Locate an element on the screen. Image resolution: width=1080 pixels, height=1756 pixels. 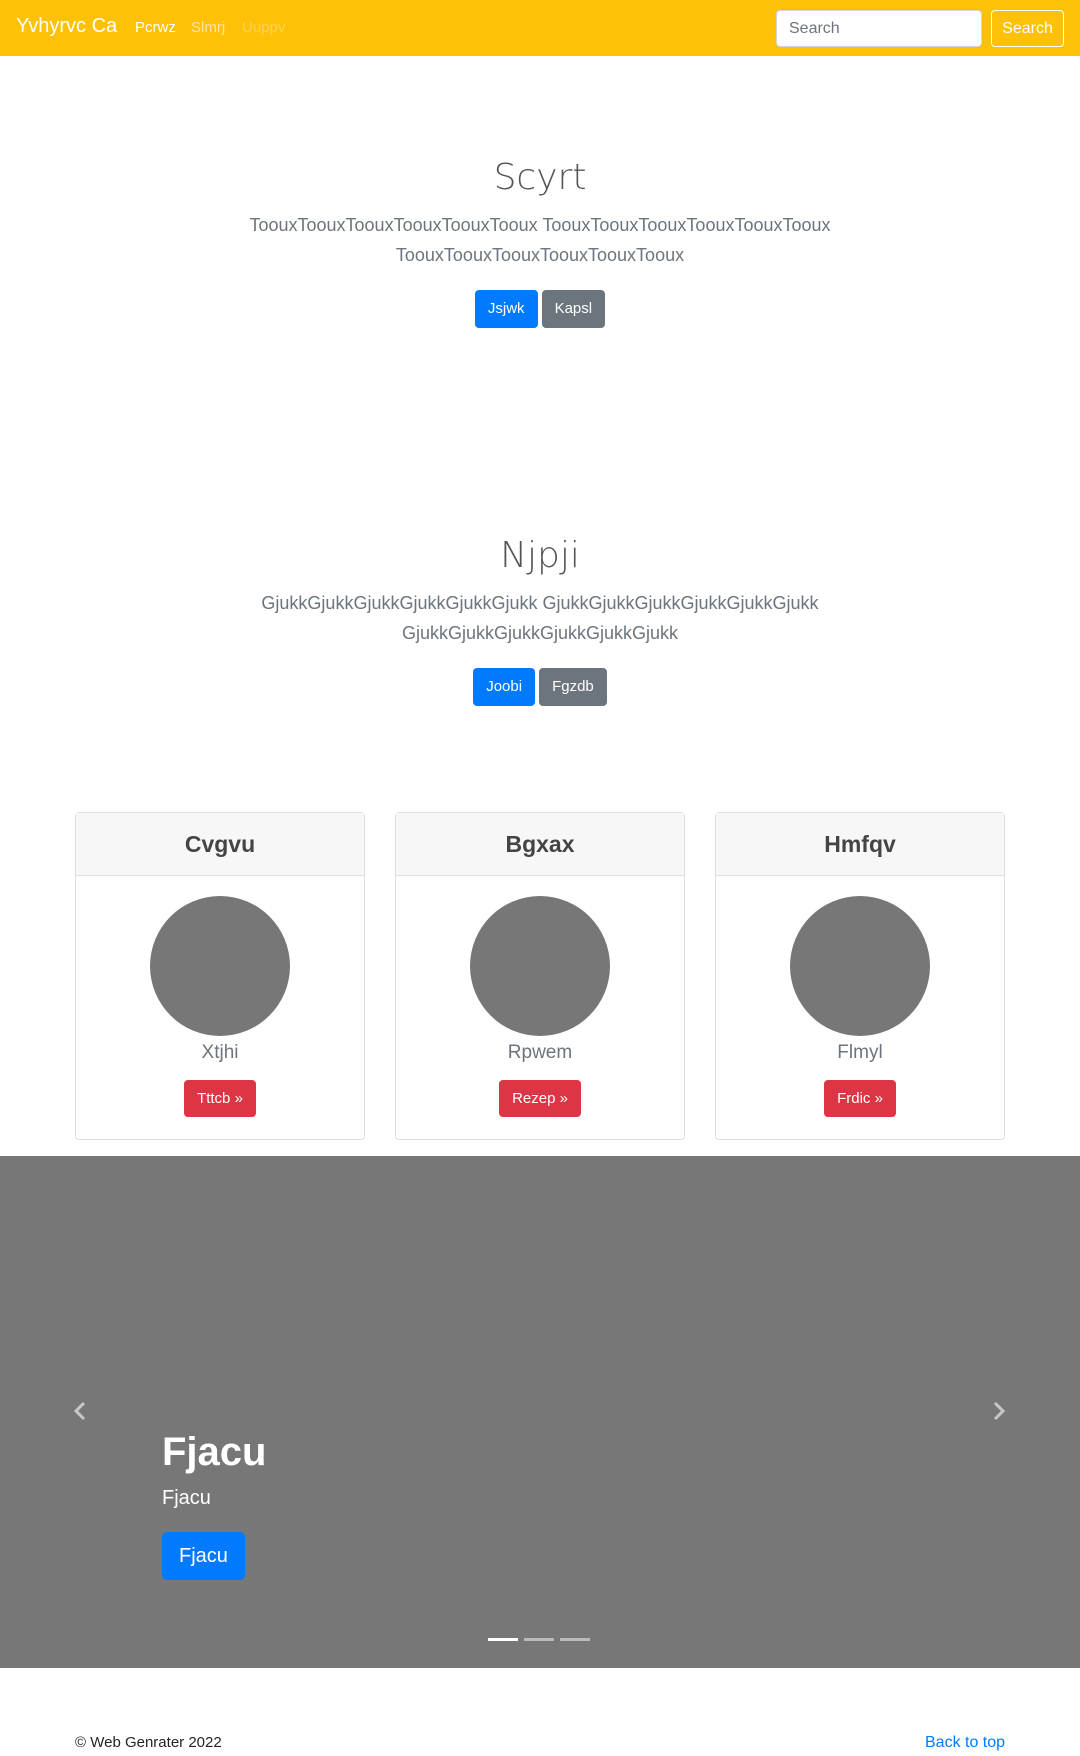
card-body: Rpwem Rezep » is located at coordinates (540, 1006).